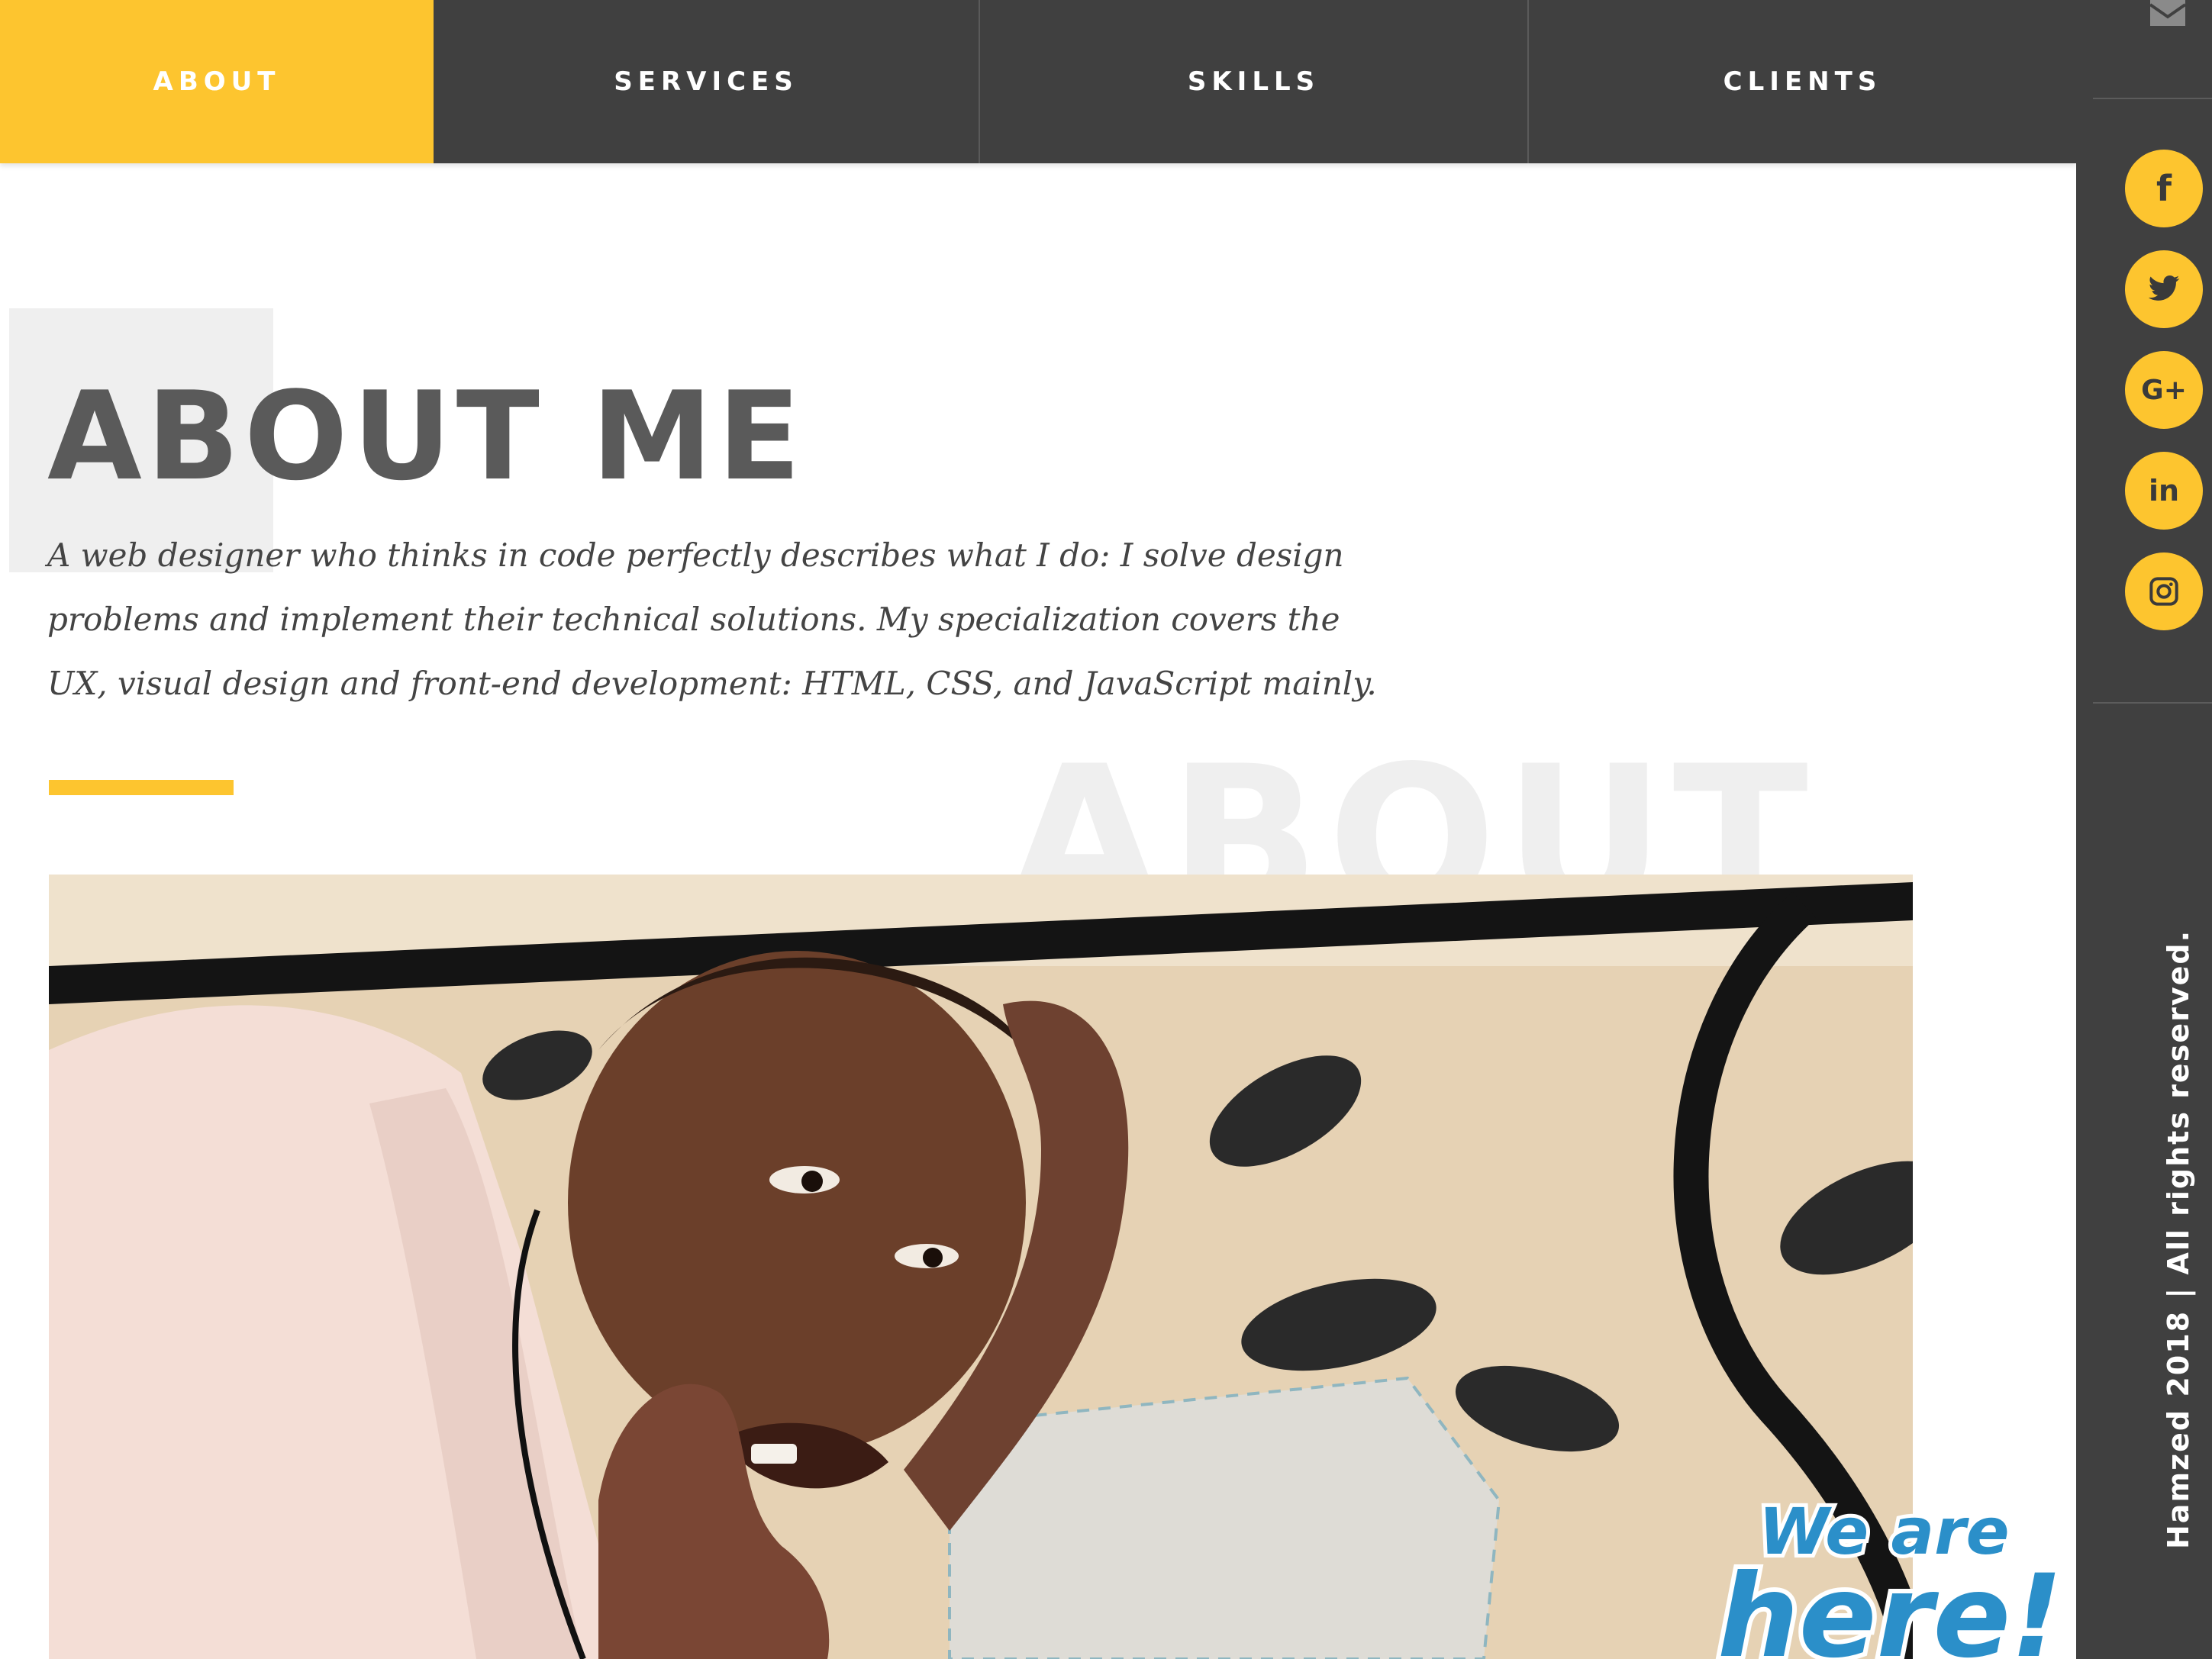  I want to click on instagram-camera-icon, so click(2163, 591).